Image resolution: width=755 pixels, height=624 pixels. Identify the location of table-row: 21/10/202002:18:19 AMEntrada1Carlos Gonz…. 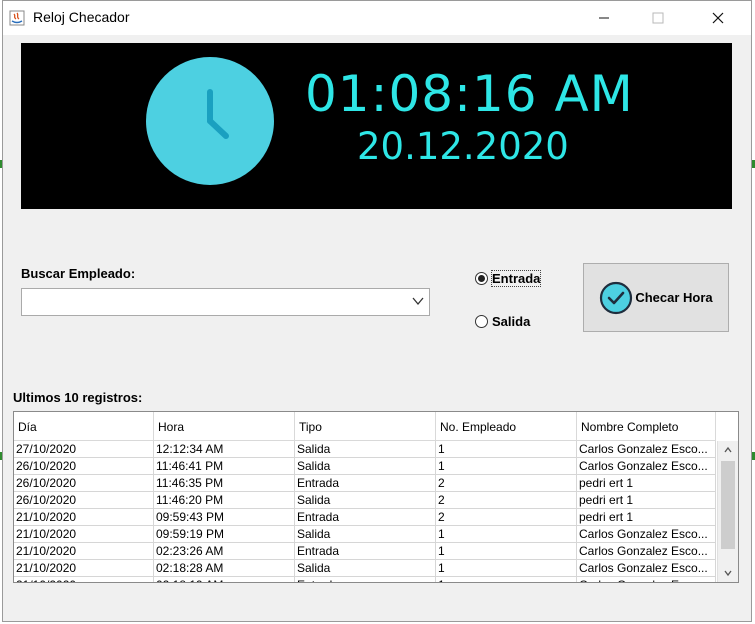
(365, 579).